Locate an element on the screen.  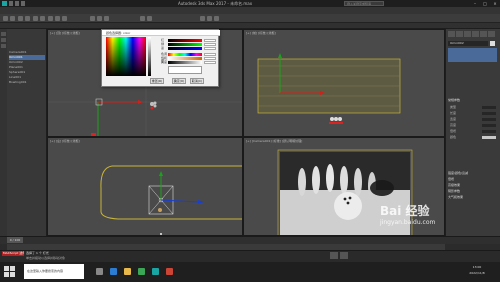
modify-tab-icon is located at coordinates (459, 34).